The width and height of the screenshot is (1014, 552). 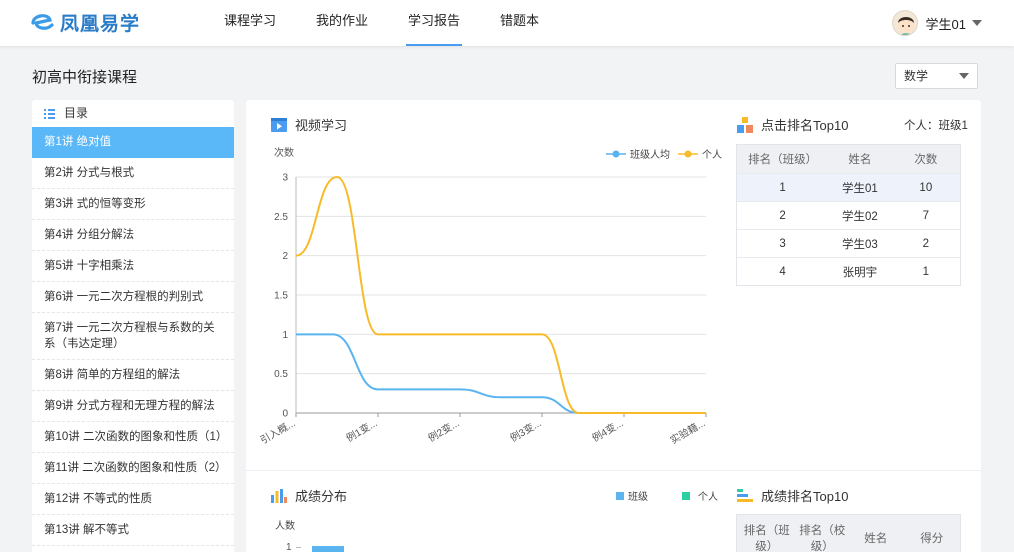 What do you see at coordinates (133, 235) in the screenshot?
I see `sidebar-item-lesson-4: 第4讲 分组分解法` at bounding box center [133, 235].